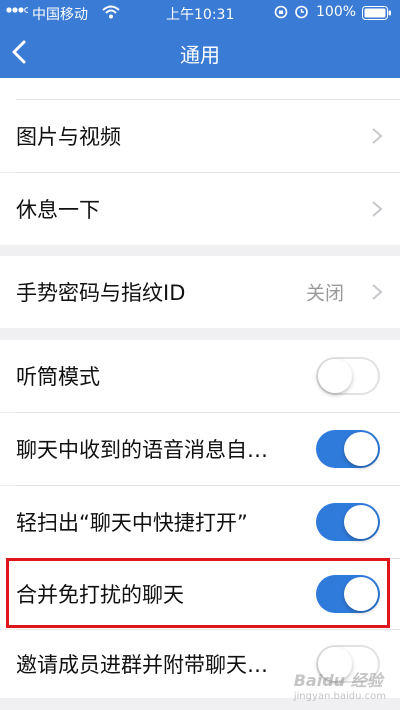 The width and height of the screenshot is (400, 710). Describe the element at coordinates (18, 12) in the screenshot. I see `signal-icon` at that location.